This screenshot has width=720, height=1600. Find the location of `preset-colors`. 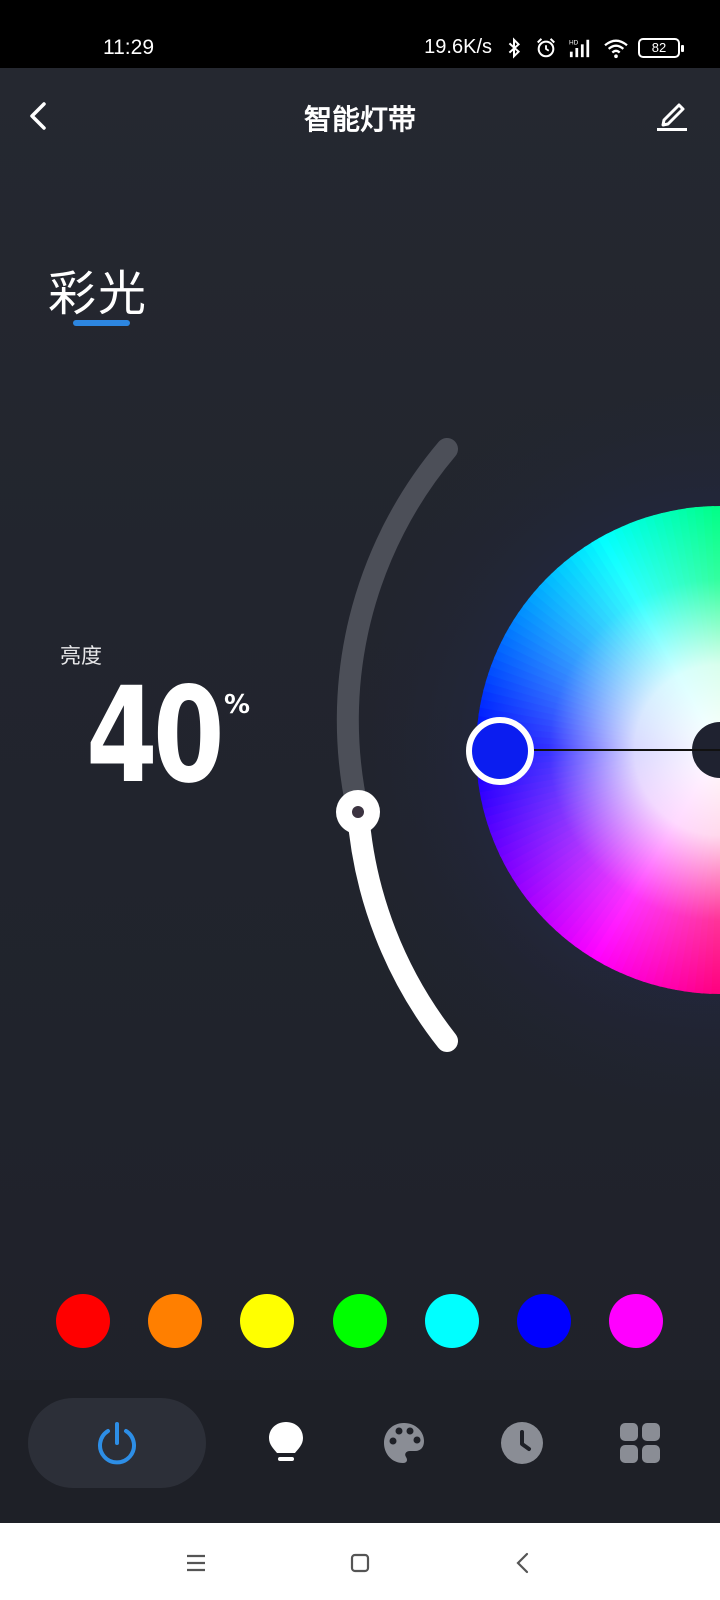

preset-colors is located at coordinates (360, 1324).